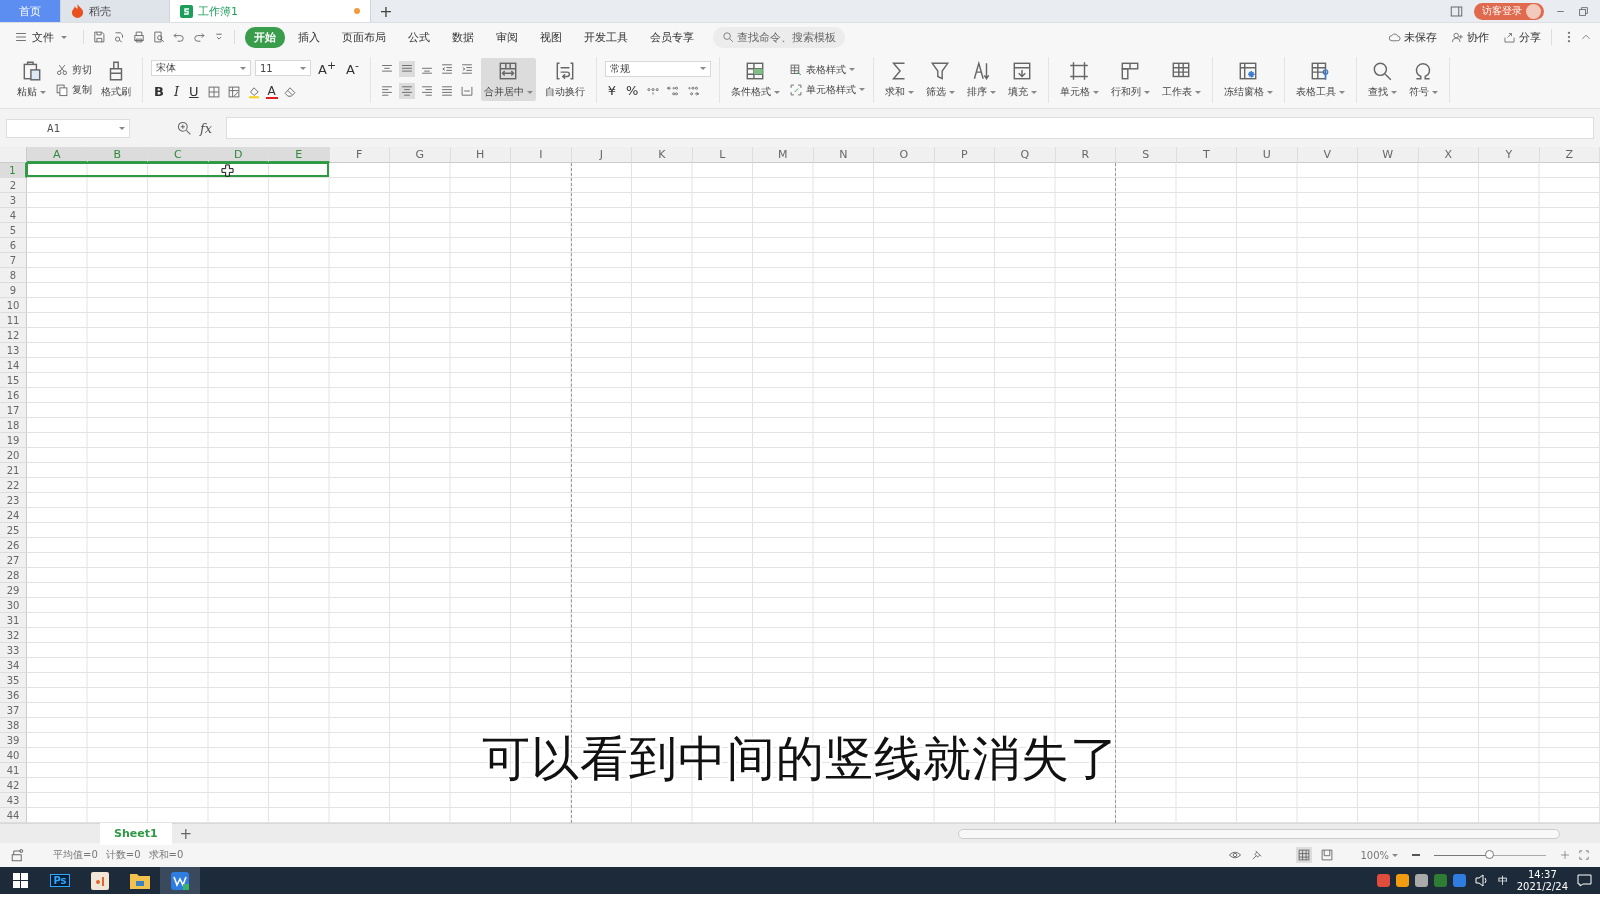 This screenshot has height=900, width=1600. Describe the element at coordinates (1509, 11) in the screenshot. I see `guest-login-button: 访客登录` at that location.